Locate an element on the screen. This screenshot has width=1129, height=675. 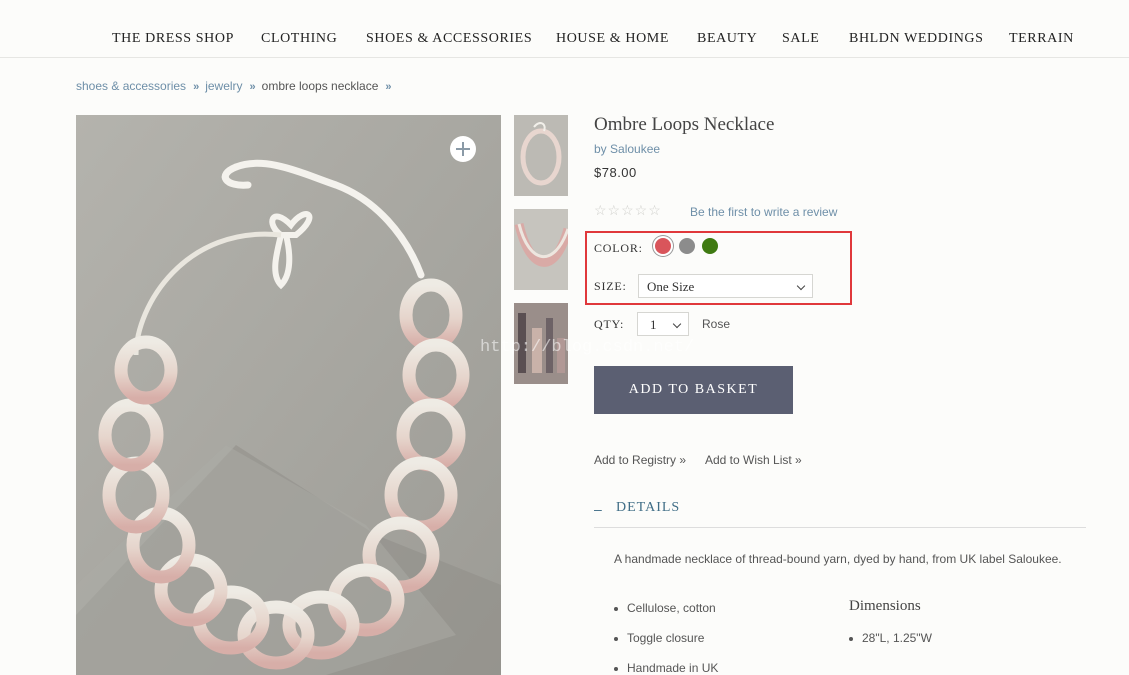
color-swatch-rose is located at coordinates (663, 246).